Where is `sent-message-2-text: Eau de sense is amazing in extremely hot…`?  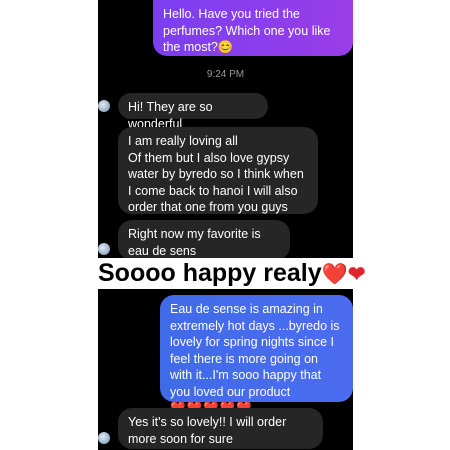
sent-message-2-text: Eau de sense is amazing in extremely hot… is located at coordinates (255, 350).